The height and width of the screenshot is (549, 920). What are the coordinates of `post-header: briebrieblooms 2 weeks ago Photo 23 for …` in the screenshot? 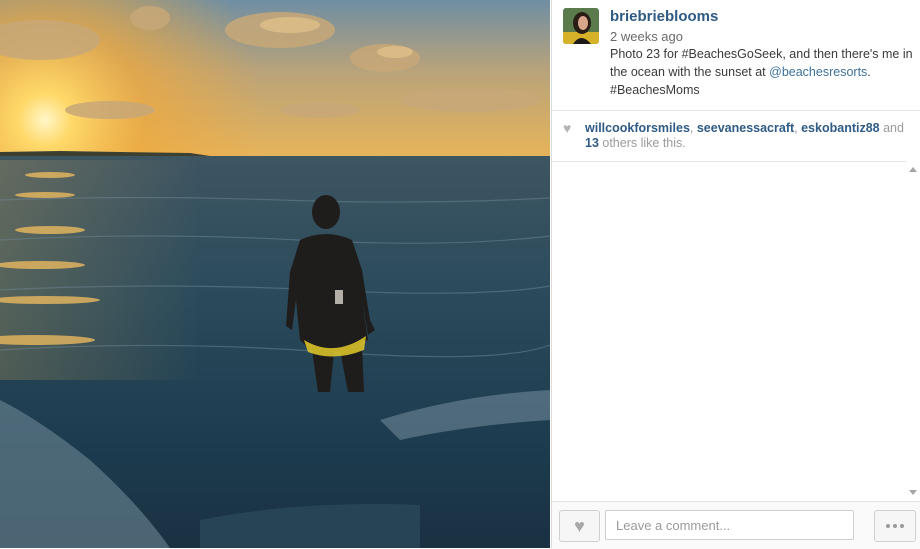 It's located at (736, 55).